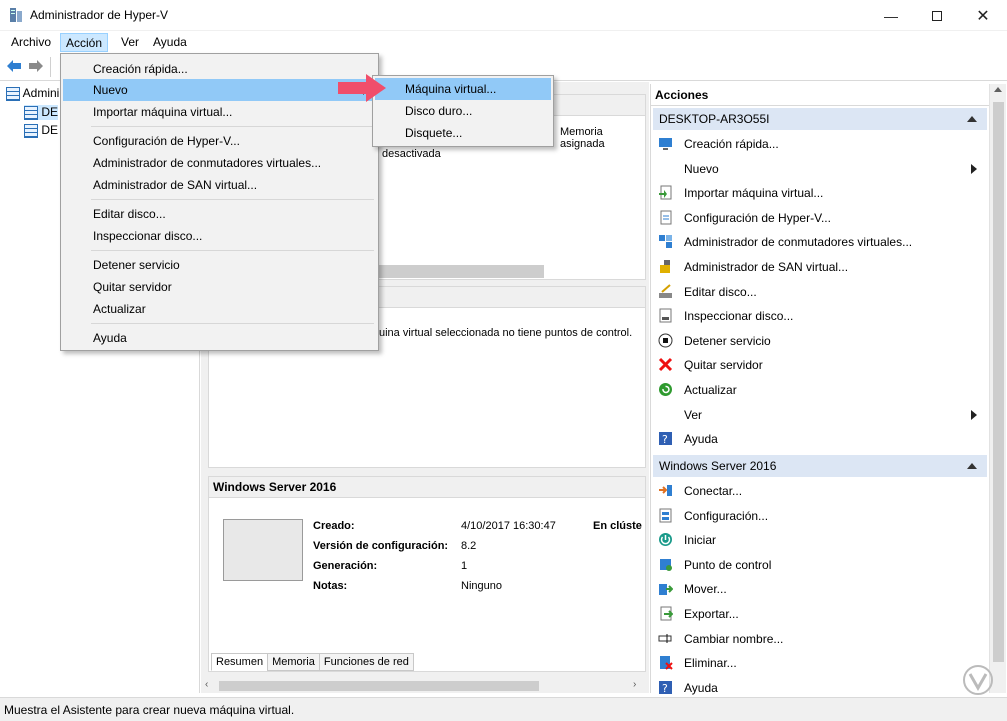 The height and width of the screenshot is (721, 1007). What do you see at coordinates (666, 217) in the screenshot?
I see `settings-doc-icon` at bounding box center [666, 217].